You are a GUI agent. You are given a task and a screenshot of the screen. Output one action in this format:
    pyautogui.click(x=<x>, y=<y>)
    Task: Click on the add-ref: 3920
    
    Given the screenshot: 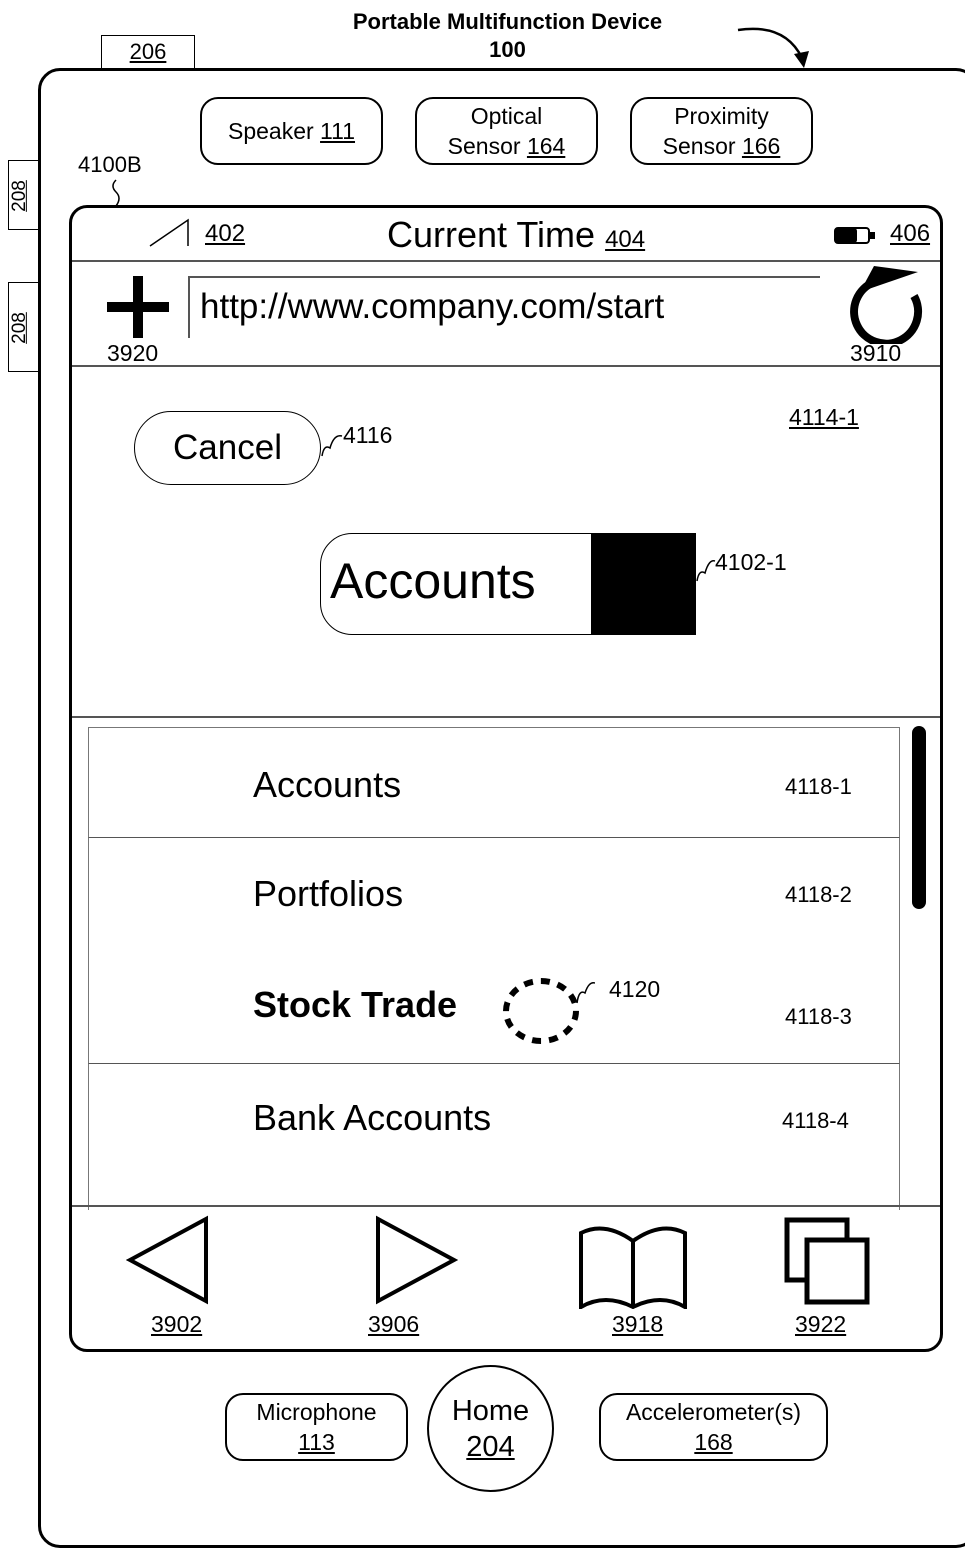 What is the action you would take?
    pyautogui.click(x=133, y=353)
    